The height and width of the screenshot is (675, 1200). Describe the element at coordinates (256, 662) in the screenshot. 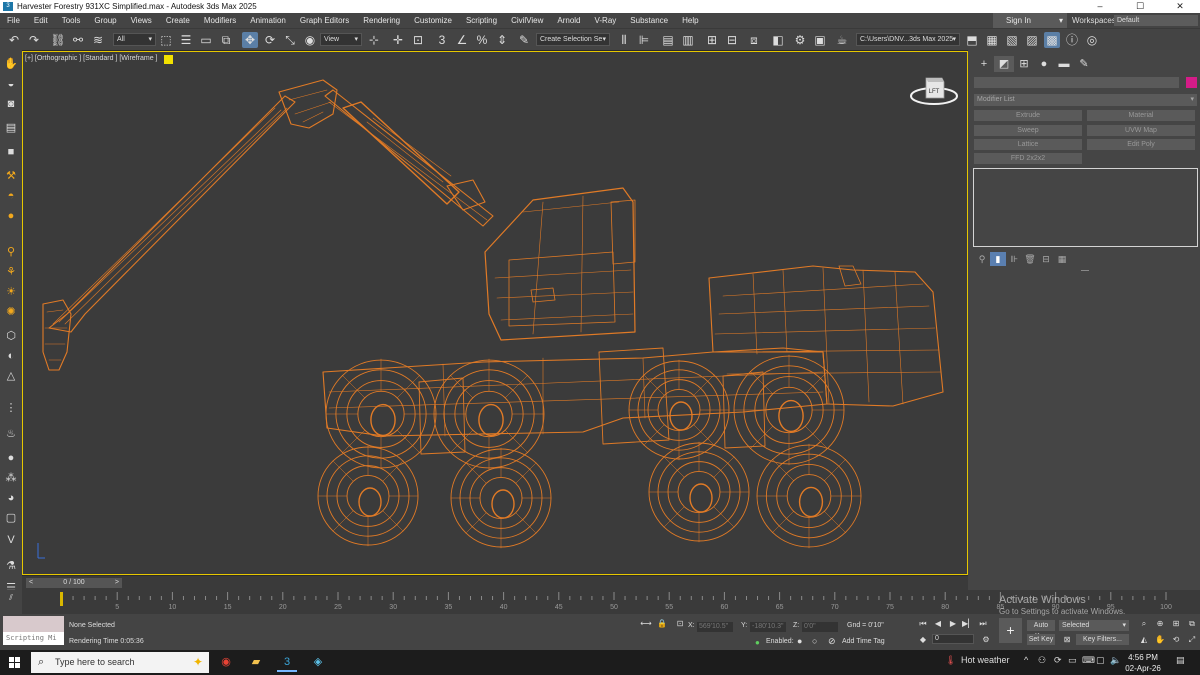

I see `file-explorer-icon: ▰` at that location.